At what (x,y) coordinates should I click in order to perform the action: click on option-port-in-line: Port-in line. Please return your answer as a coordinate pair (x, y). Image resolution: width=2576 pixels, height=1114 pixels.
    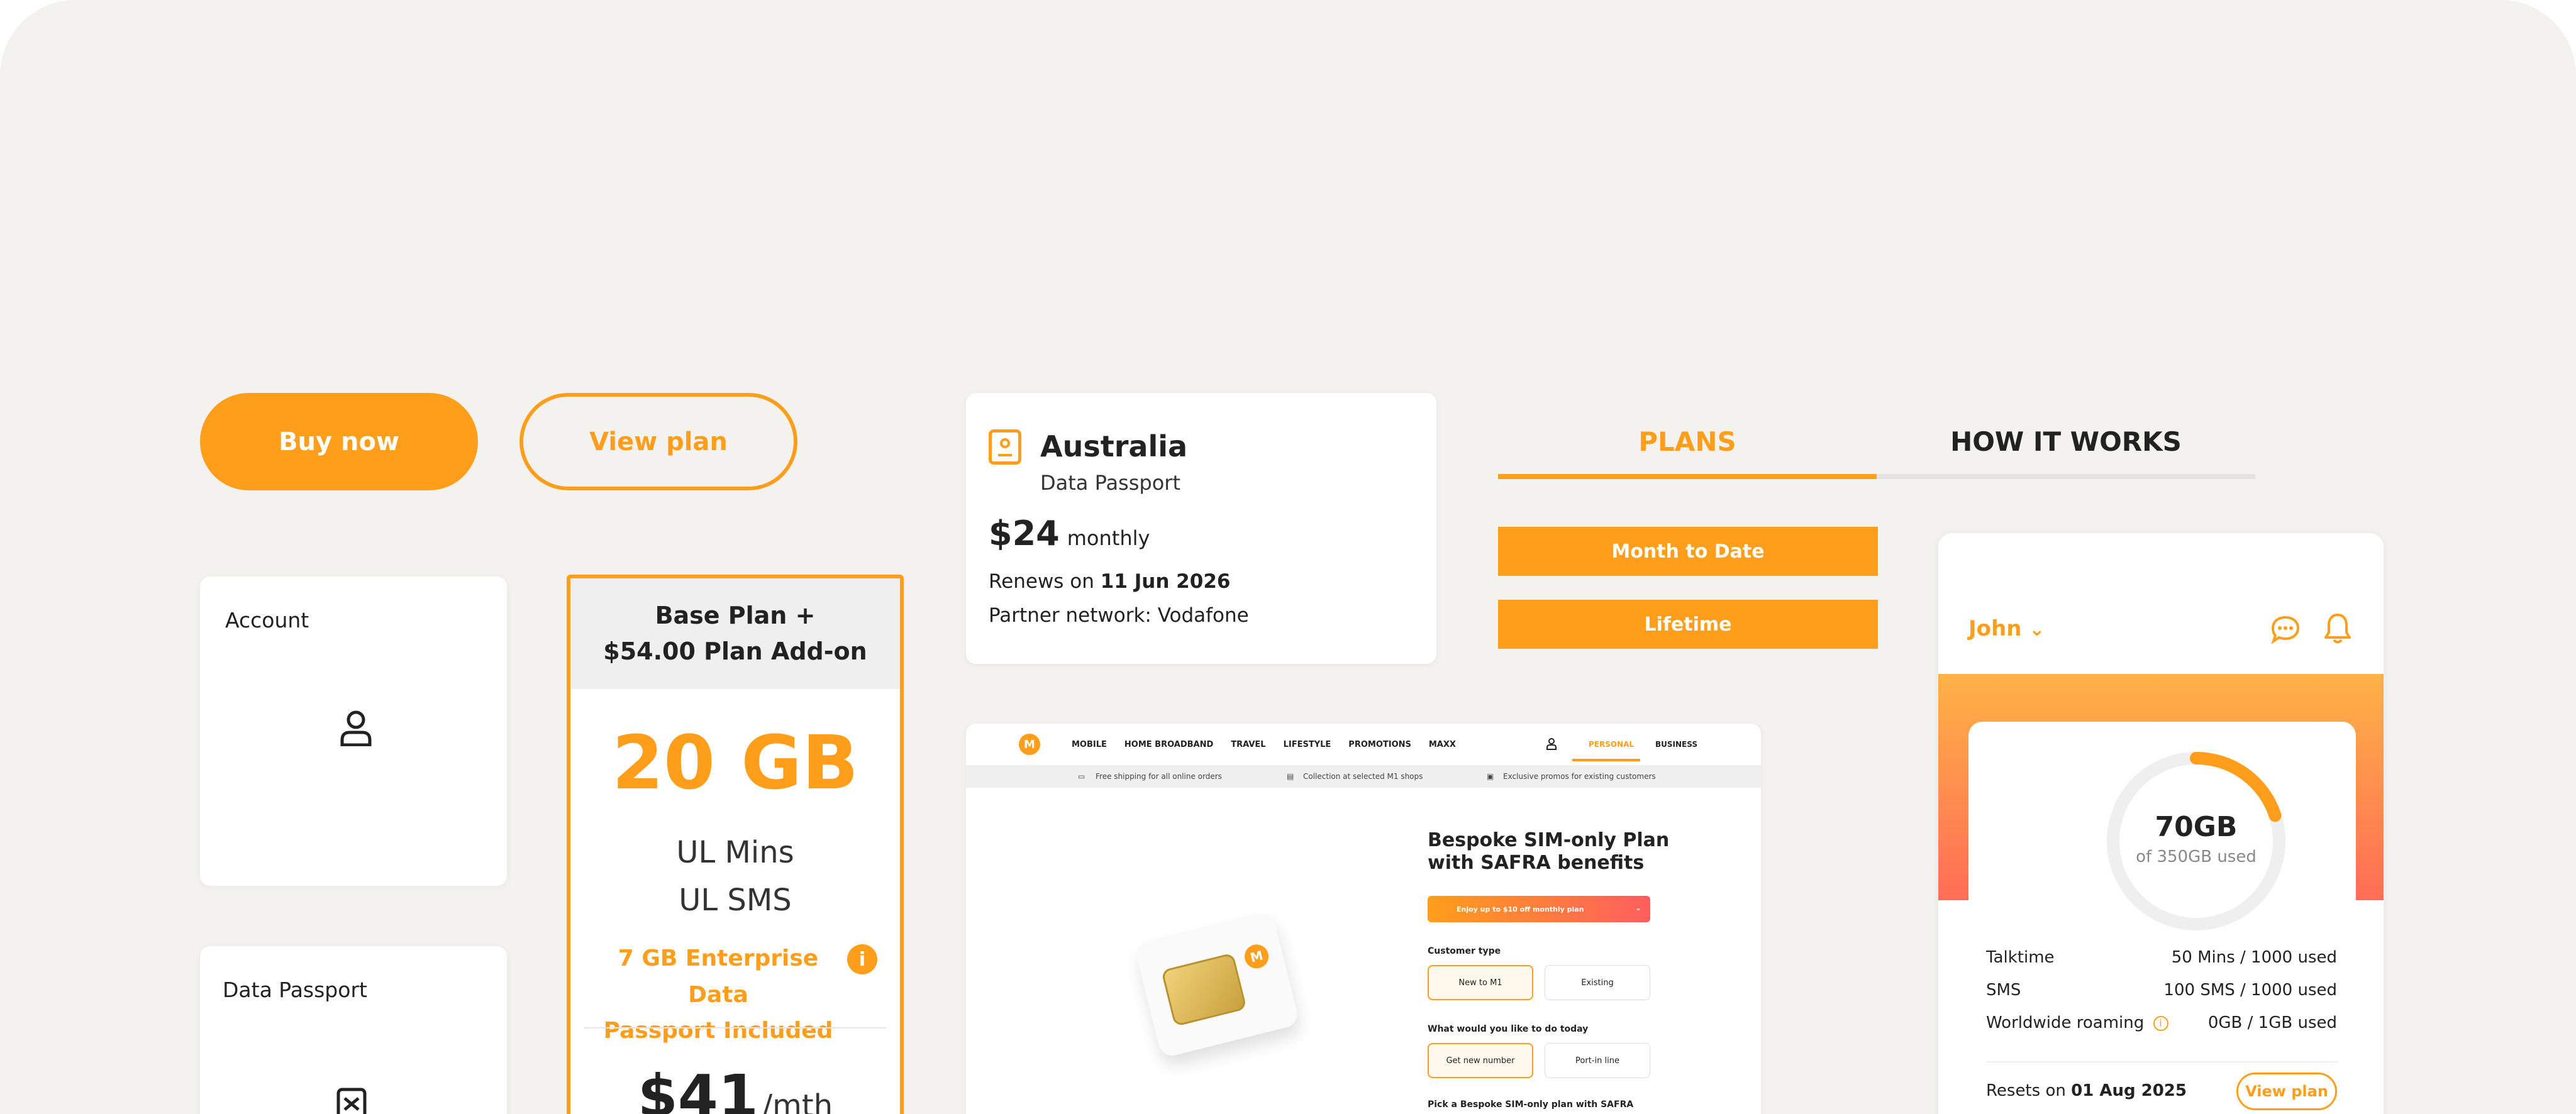
    Looking at the image, I should click on (1597, 1060).